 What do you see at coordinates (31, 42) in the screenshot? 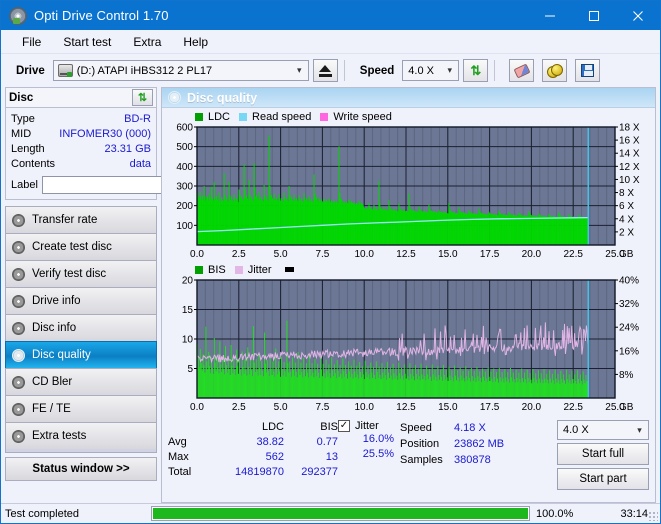
I see `menu-file: File` at bounding box center [31, 42].